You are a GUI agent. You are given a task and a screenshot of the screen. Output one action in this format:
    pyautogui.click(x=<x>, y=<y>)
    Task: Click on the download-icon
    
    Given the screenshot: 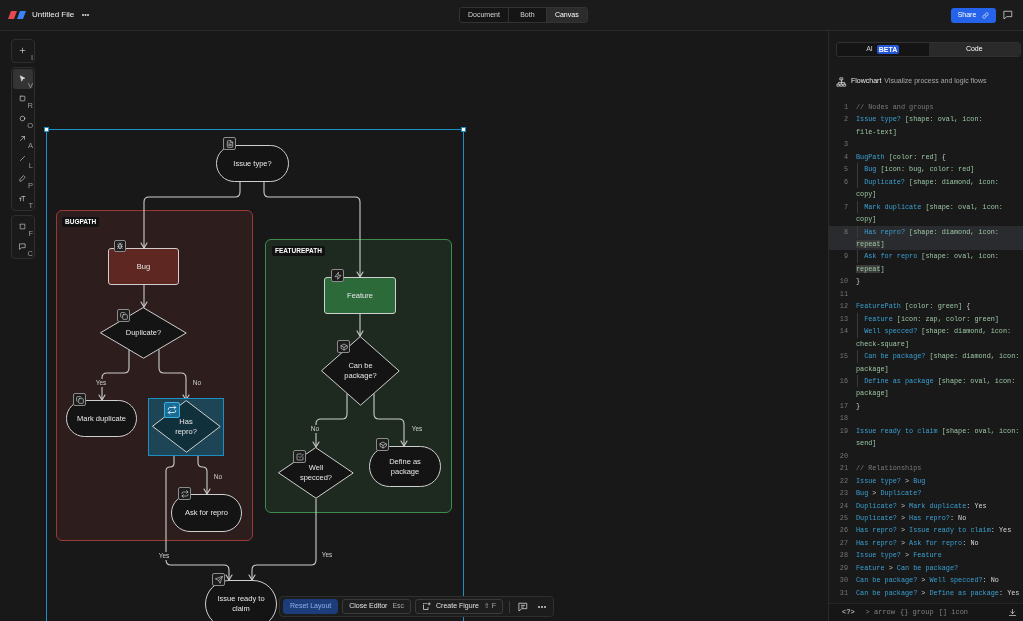 What is the action you would take?
    pyautogui.click(x=1012, y=612)
    